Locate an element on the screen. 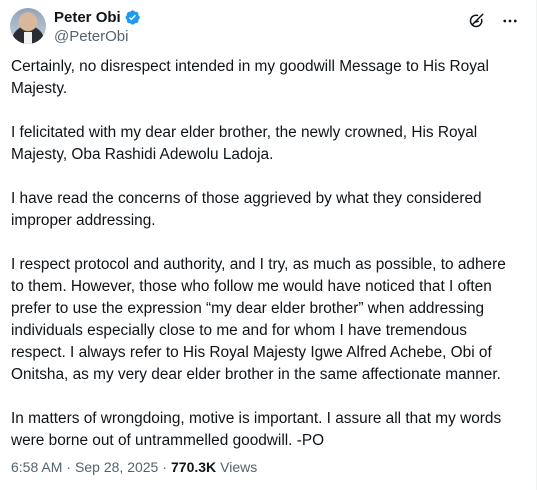  author-names: Peter Obi @PeterObi is located at coordinates (97, 26).